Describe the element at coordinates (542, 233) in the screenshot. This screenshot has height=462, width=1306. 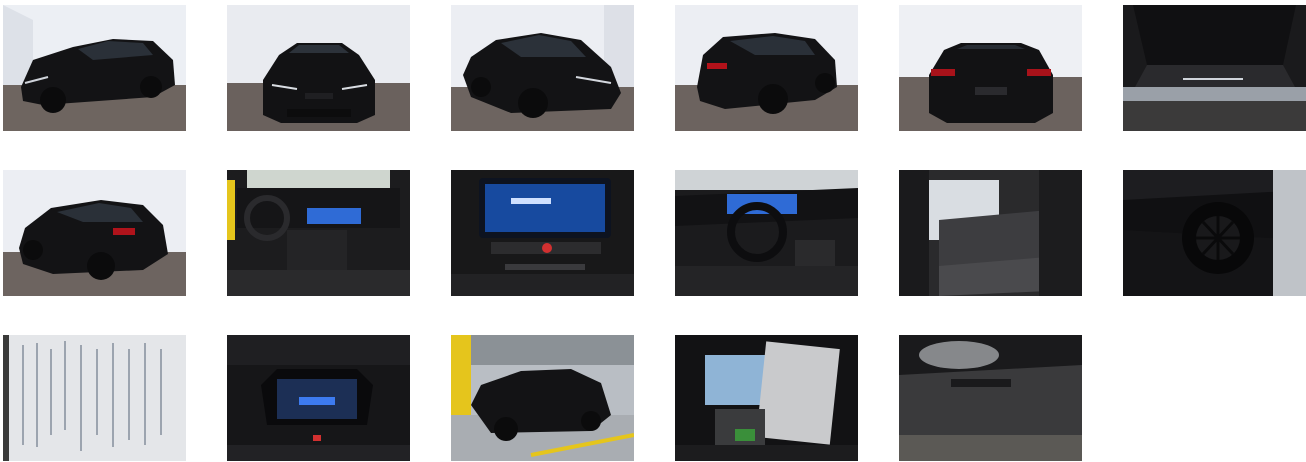
I see `photo-thumbnail-infotainment-screen` at that location.